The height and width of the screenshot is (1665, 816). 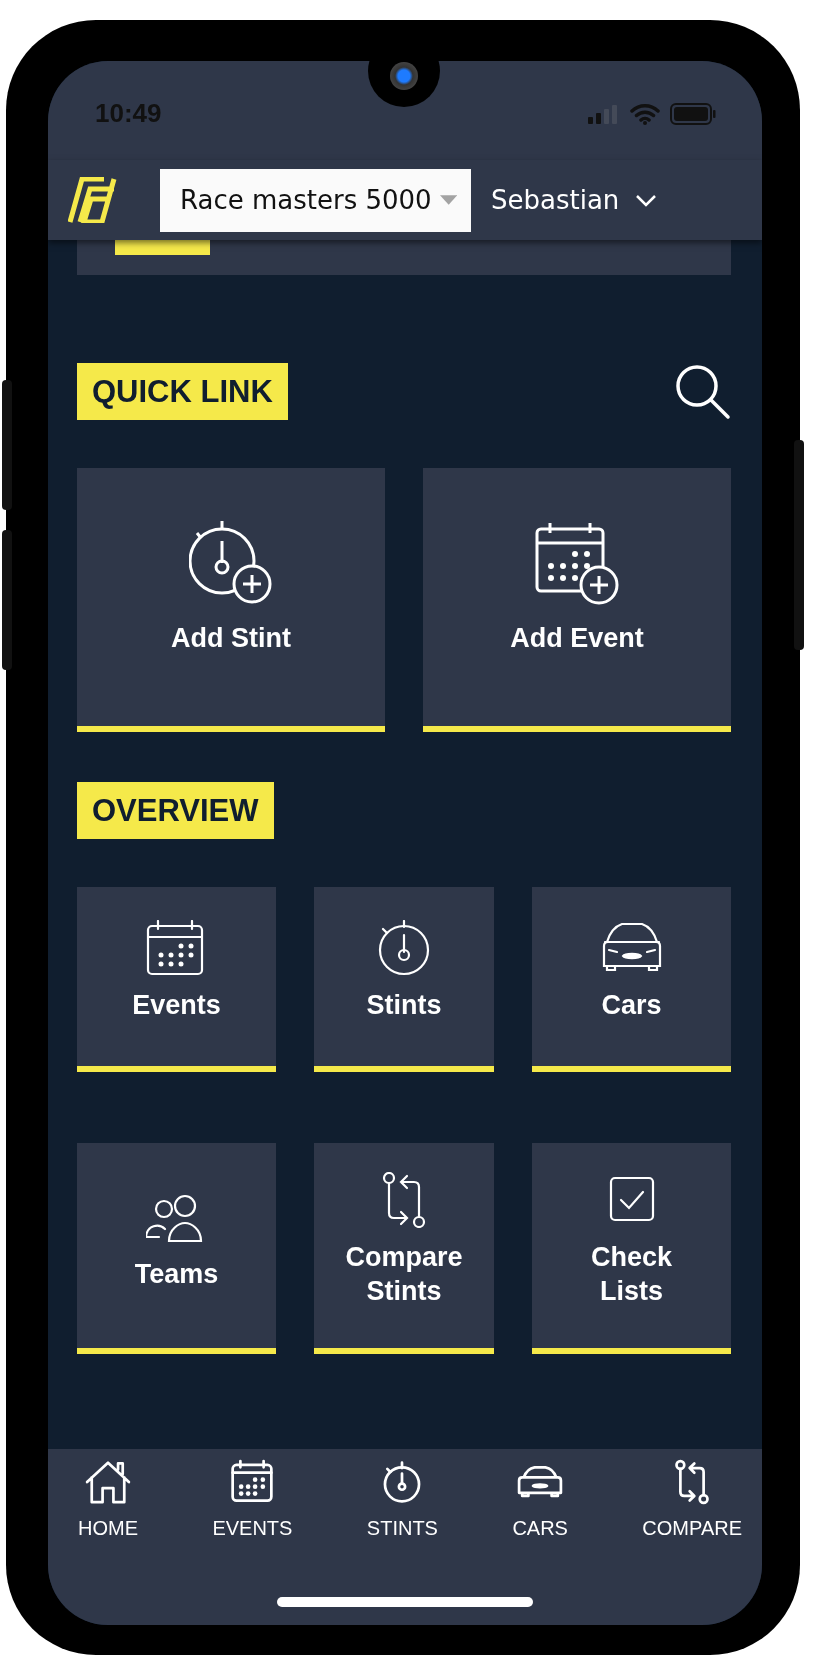 I want to click on quick-link-card: Add Event, so click(x=577, y=600).